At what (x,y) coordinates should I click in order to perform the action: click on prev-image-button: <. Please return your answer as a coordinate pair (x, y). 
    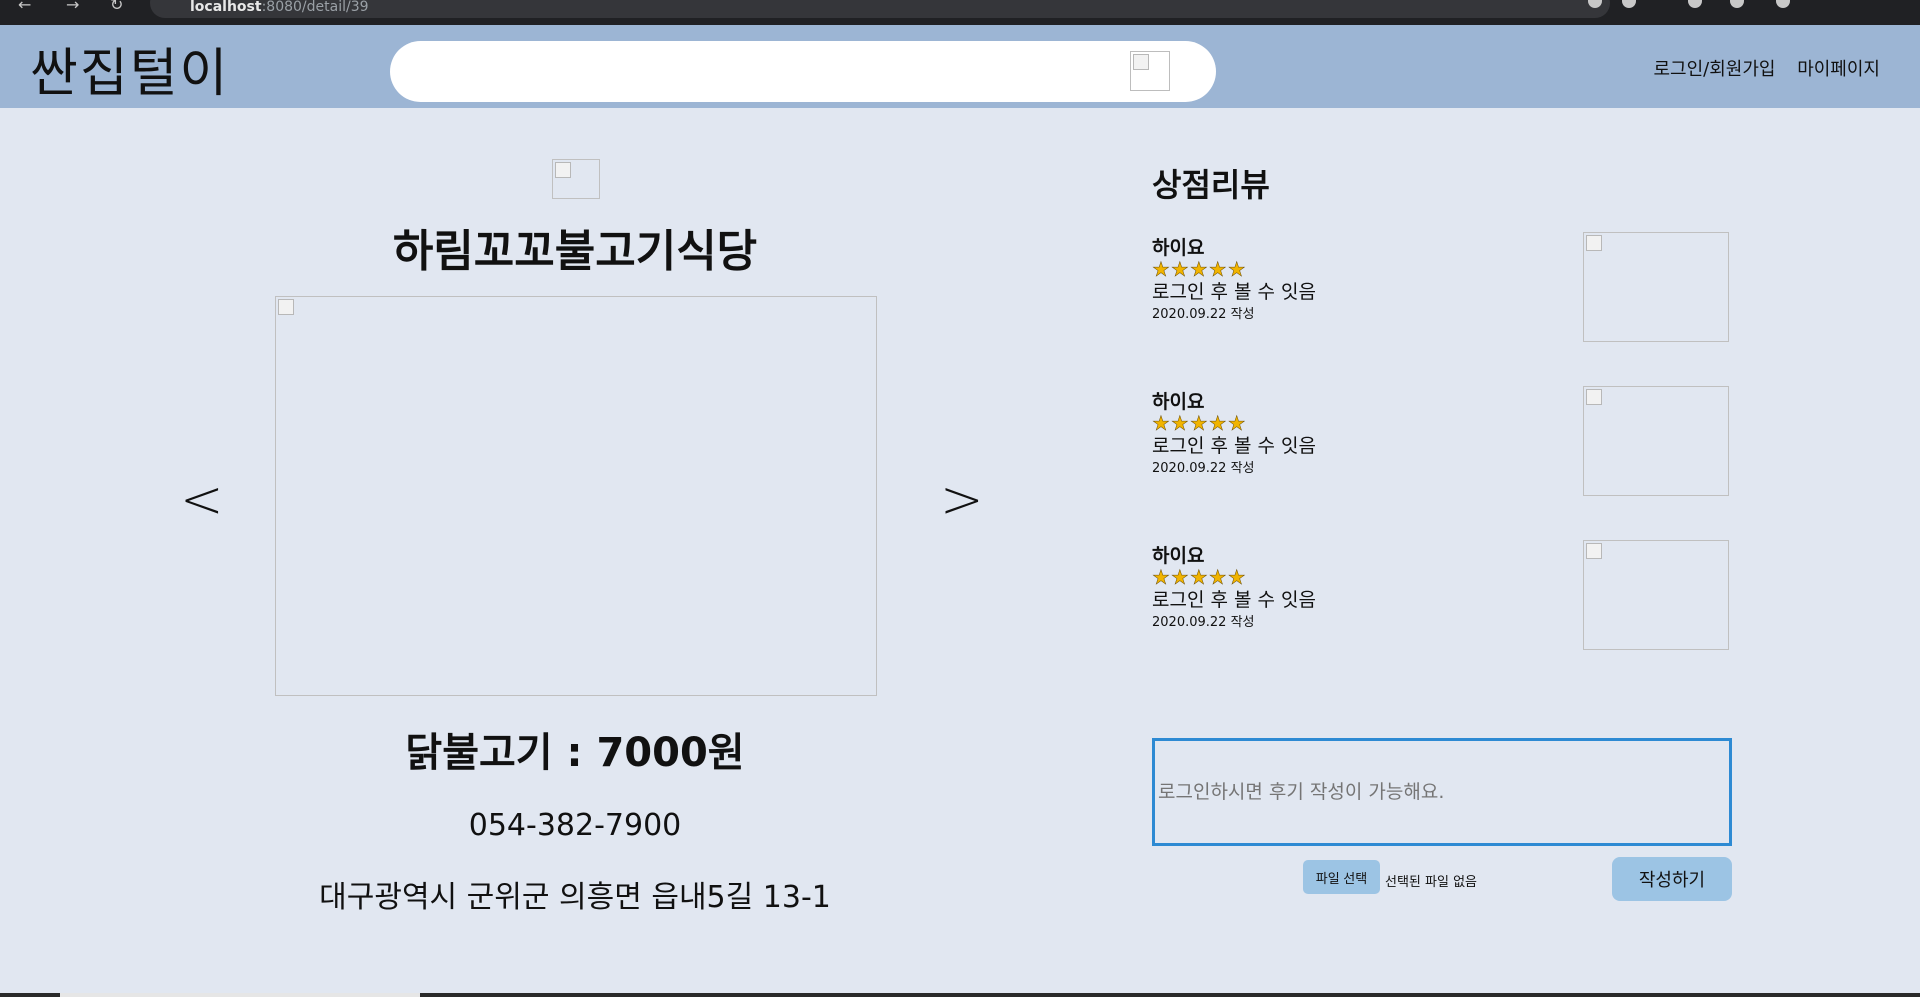
    Looking at the image, I should click on (202, 500).